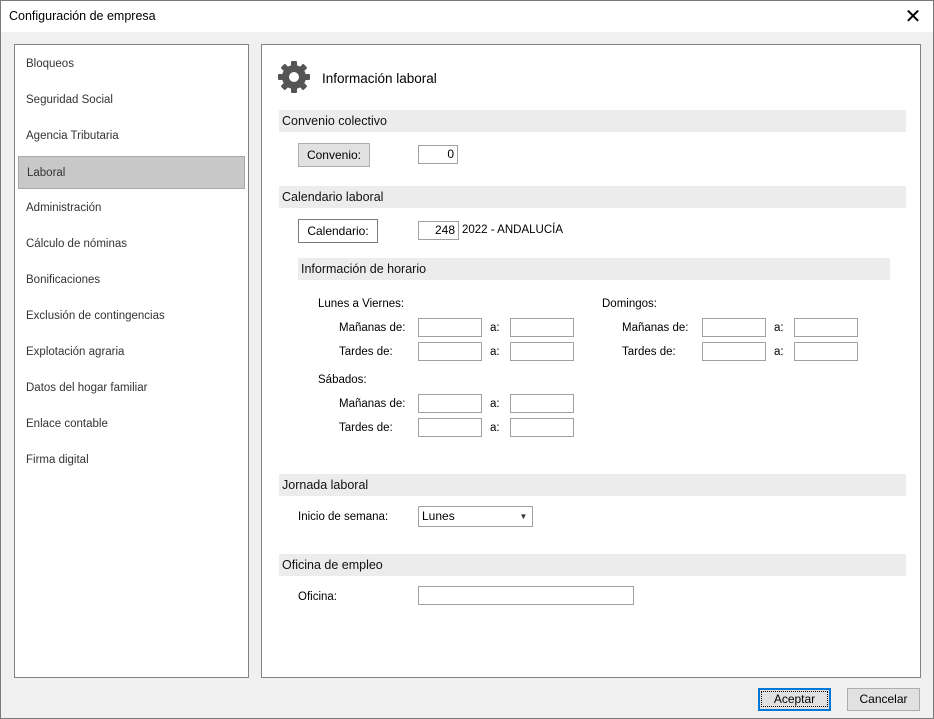 The width and height of the screenshot is (934, 719). I want to click on section-convenio-colectivo: Convenio colectivo, so click(592, 121).